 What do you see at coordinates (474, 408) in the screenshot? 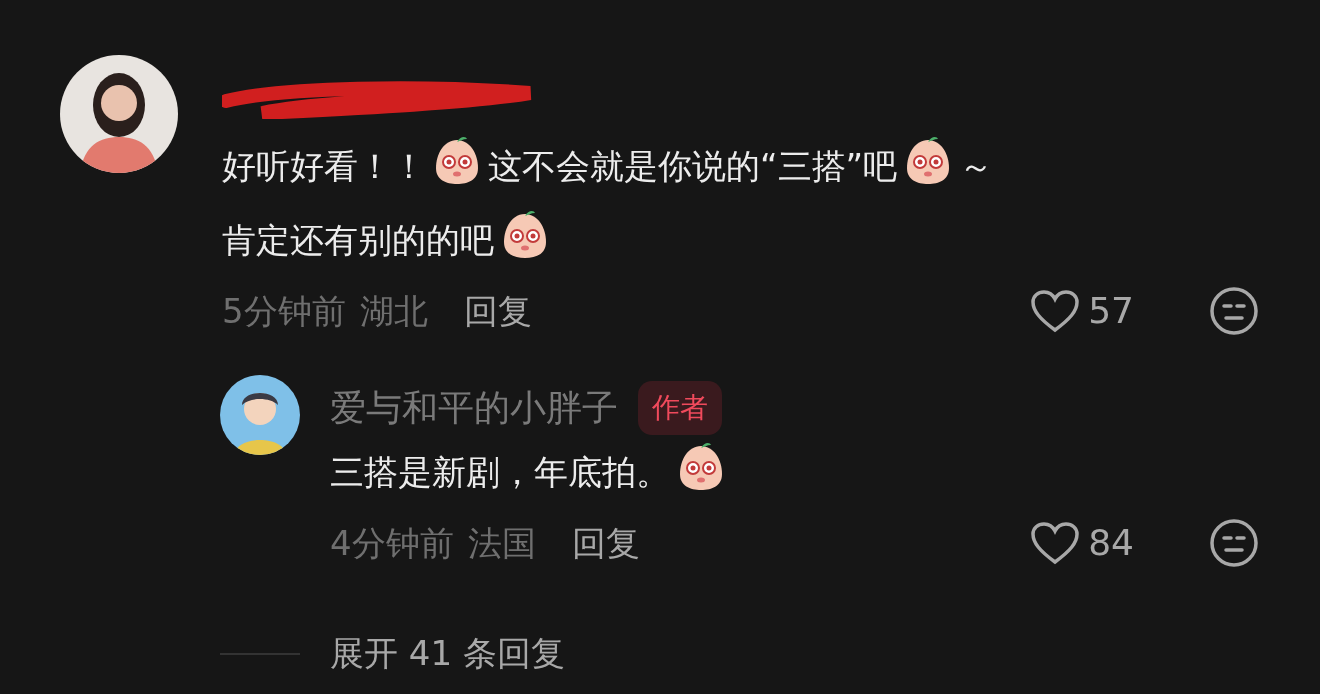
I see `username: 爱与和平的小胖子` at bounding box center [474, 408].